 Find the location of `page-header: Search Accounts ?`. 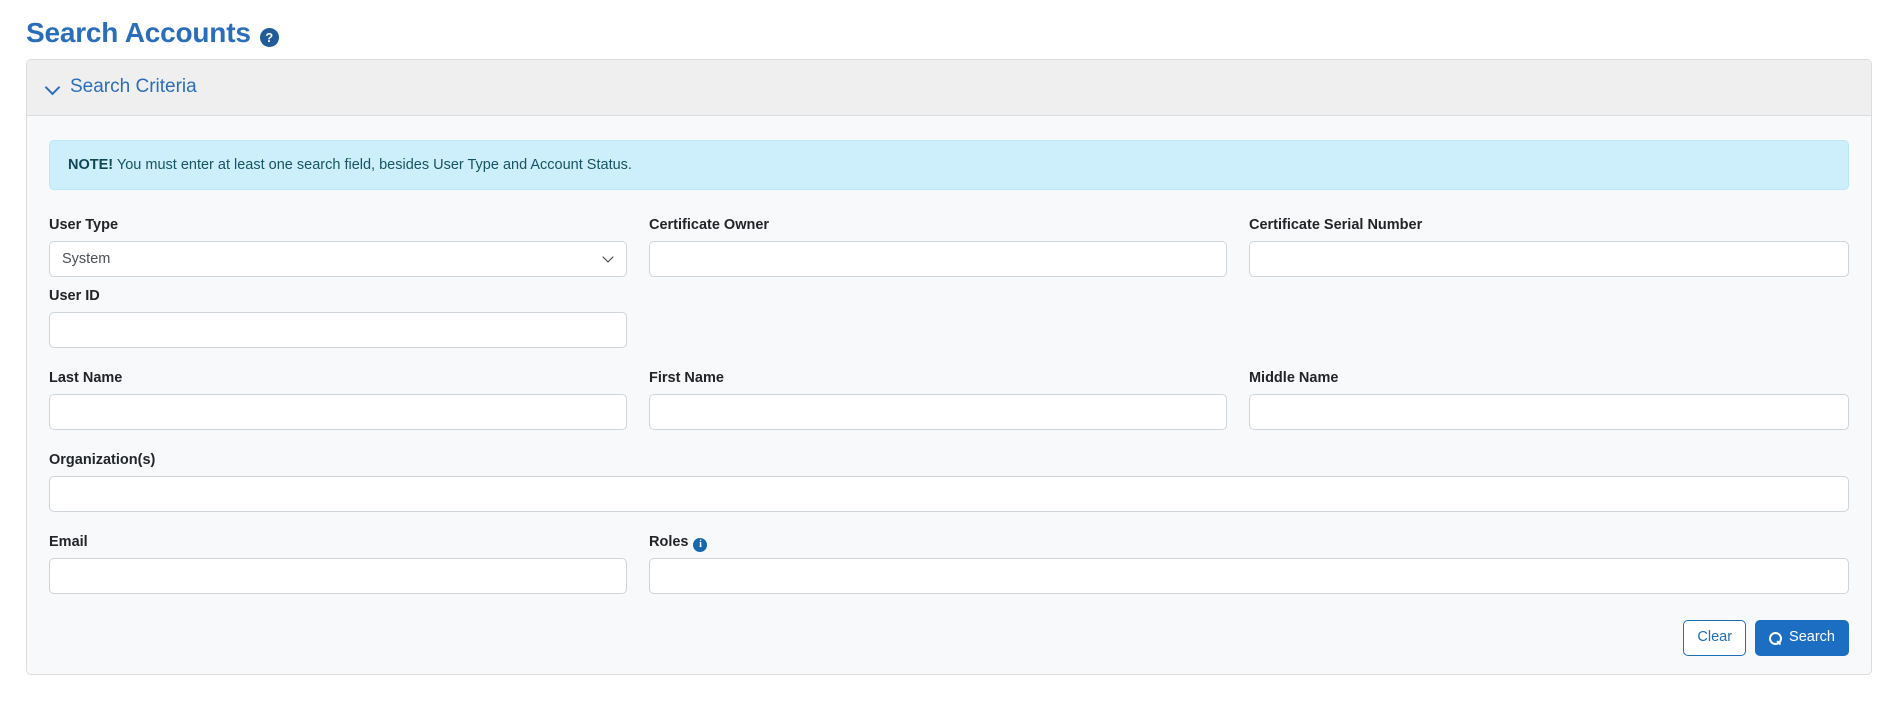

page-header: Search Accounts ? is located at coordinates (949, 29).